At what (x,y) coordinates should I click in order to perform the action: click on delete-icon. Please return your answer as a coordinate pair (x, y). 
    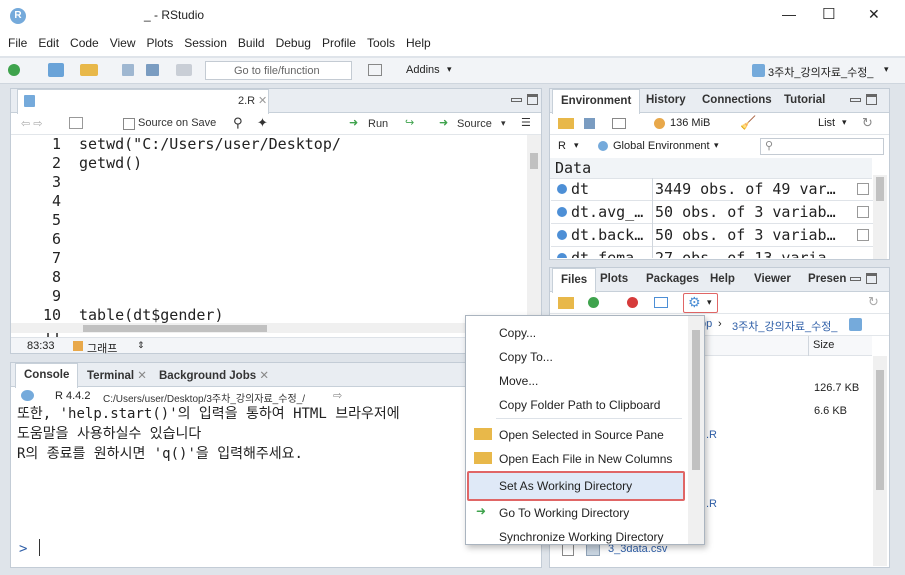
    Looking at the image, I should click on (632, 302).